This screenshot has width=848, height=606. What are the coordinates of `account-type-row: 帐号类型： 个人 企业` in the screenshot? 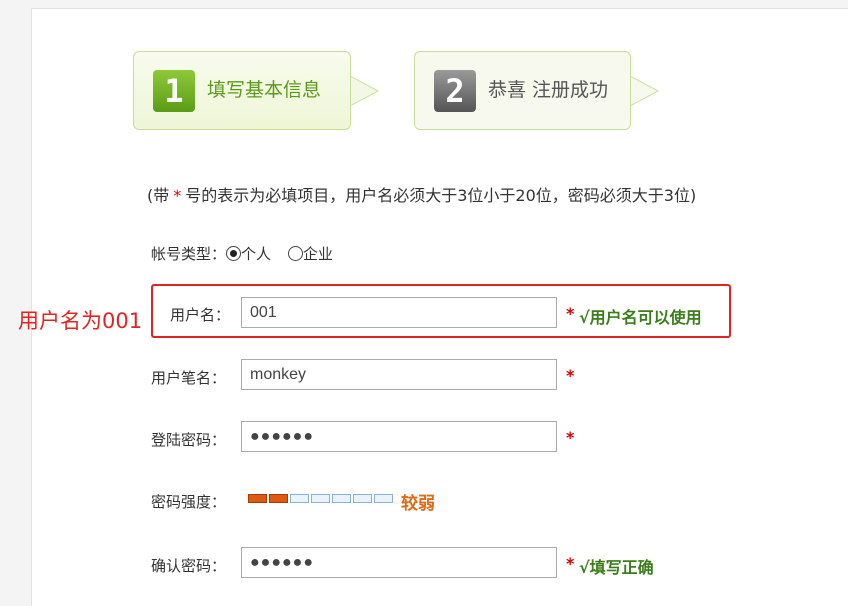 It's located at (242, 253).